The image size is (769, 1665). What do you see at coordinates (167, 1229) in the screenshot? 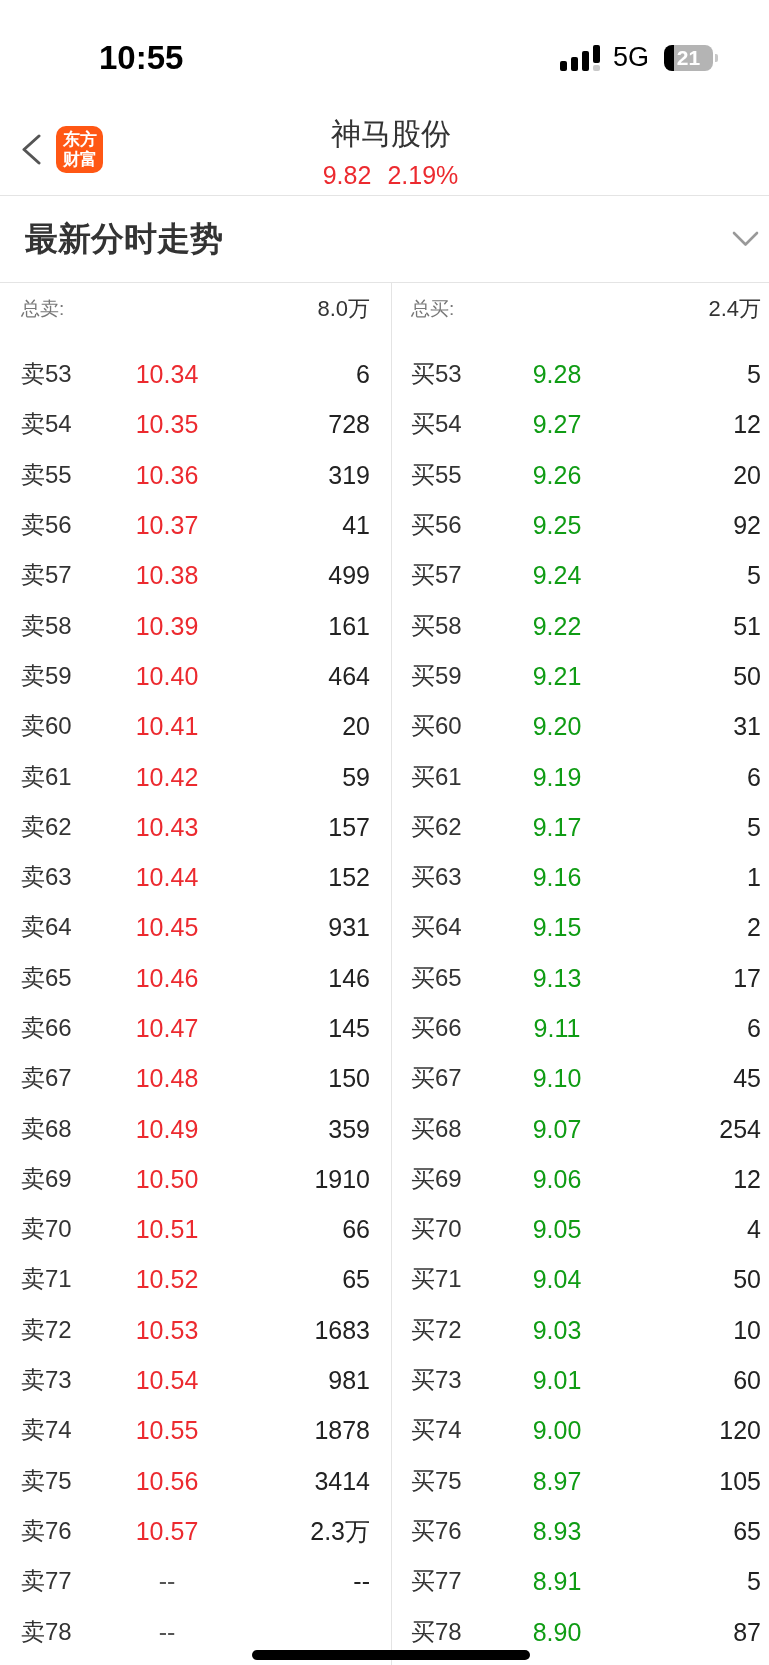
I see `price-value: 10.51` at bounding box center [167, 1229].